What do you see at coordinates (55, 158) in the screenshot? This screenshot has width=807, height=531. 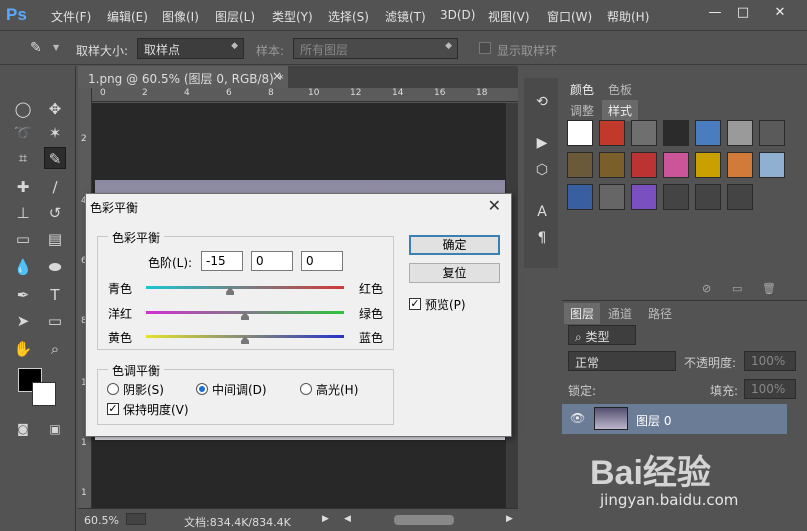 I see `eyedropper-tool-icon: ✎` at bounding box center [55, 158].